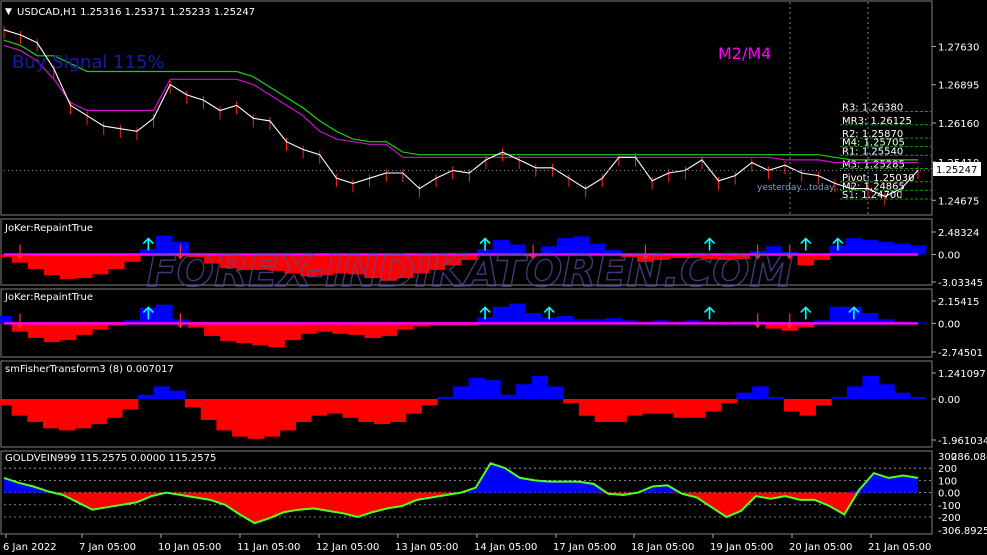 This screenshot has width=987, height=555. I want to click on y-tick-label: 2.15415, so click(958, 302).